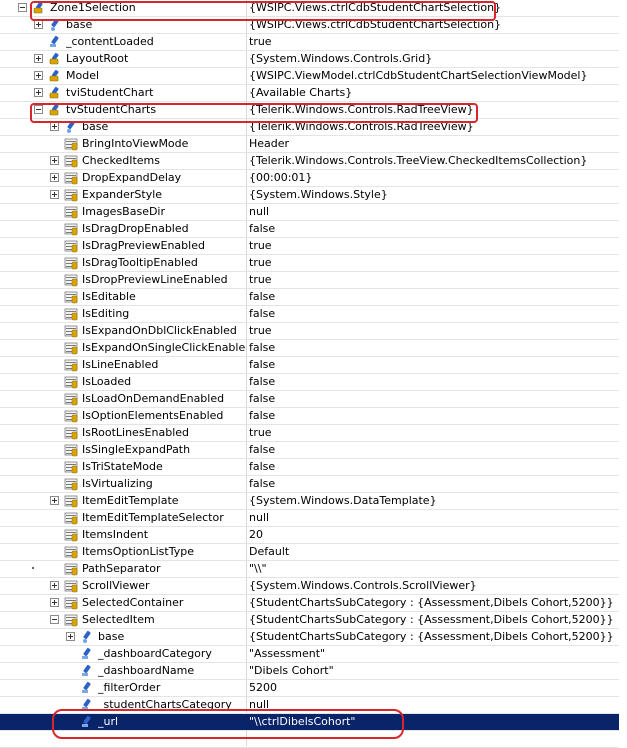  I want to click on watch-row: IsDragPreviewEnabled true, so click(309, 246).